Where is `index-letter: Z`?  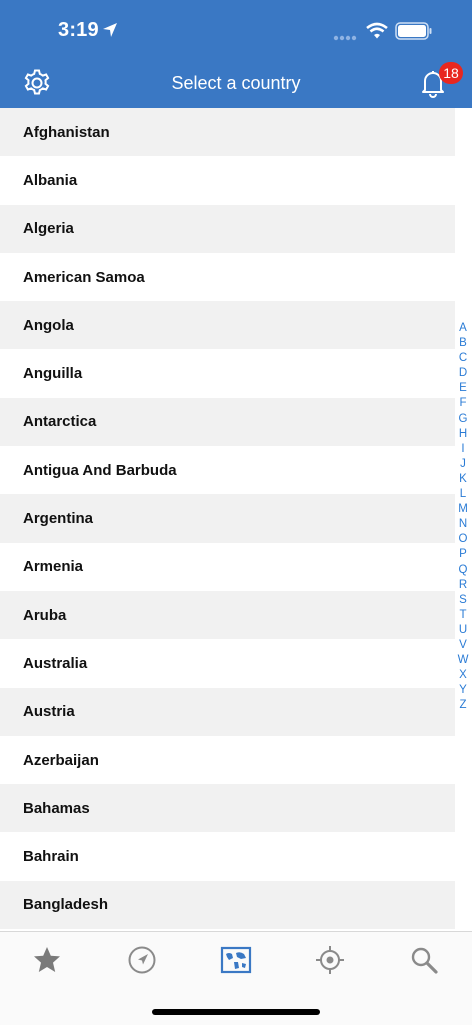 index-letter: Z is located at coordinates (463, 705).